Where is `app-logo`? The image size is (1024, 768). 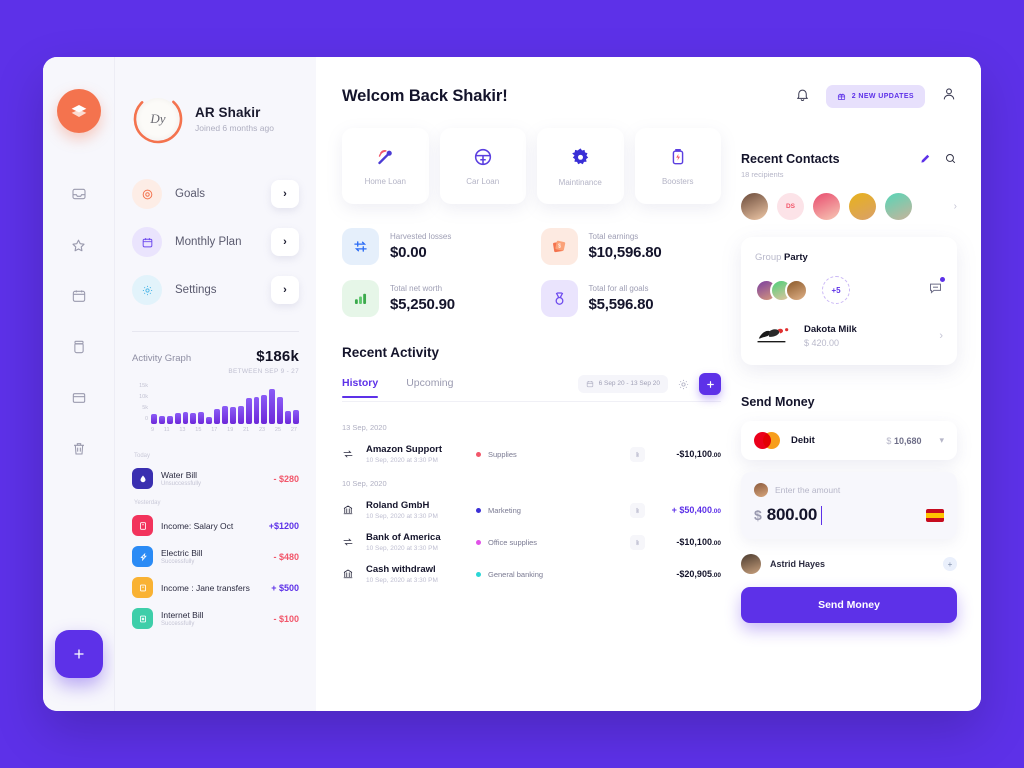 app-logo is located at coordinates (78, 111).